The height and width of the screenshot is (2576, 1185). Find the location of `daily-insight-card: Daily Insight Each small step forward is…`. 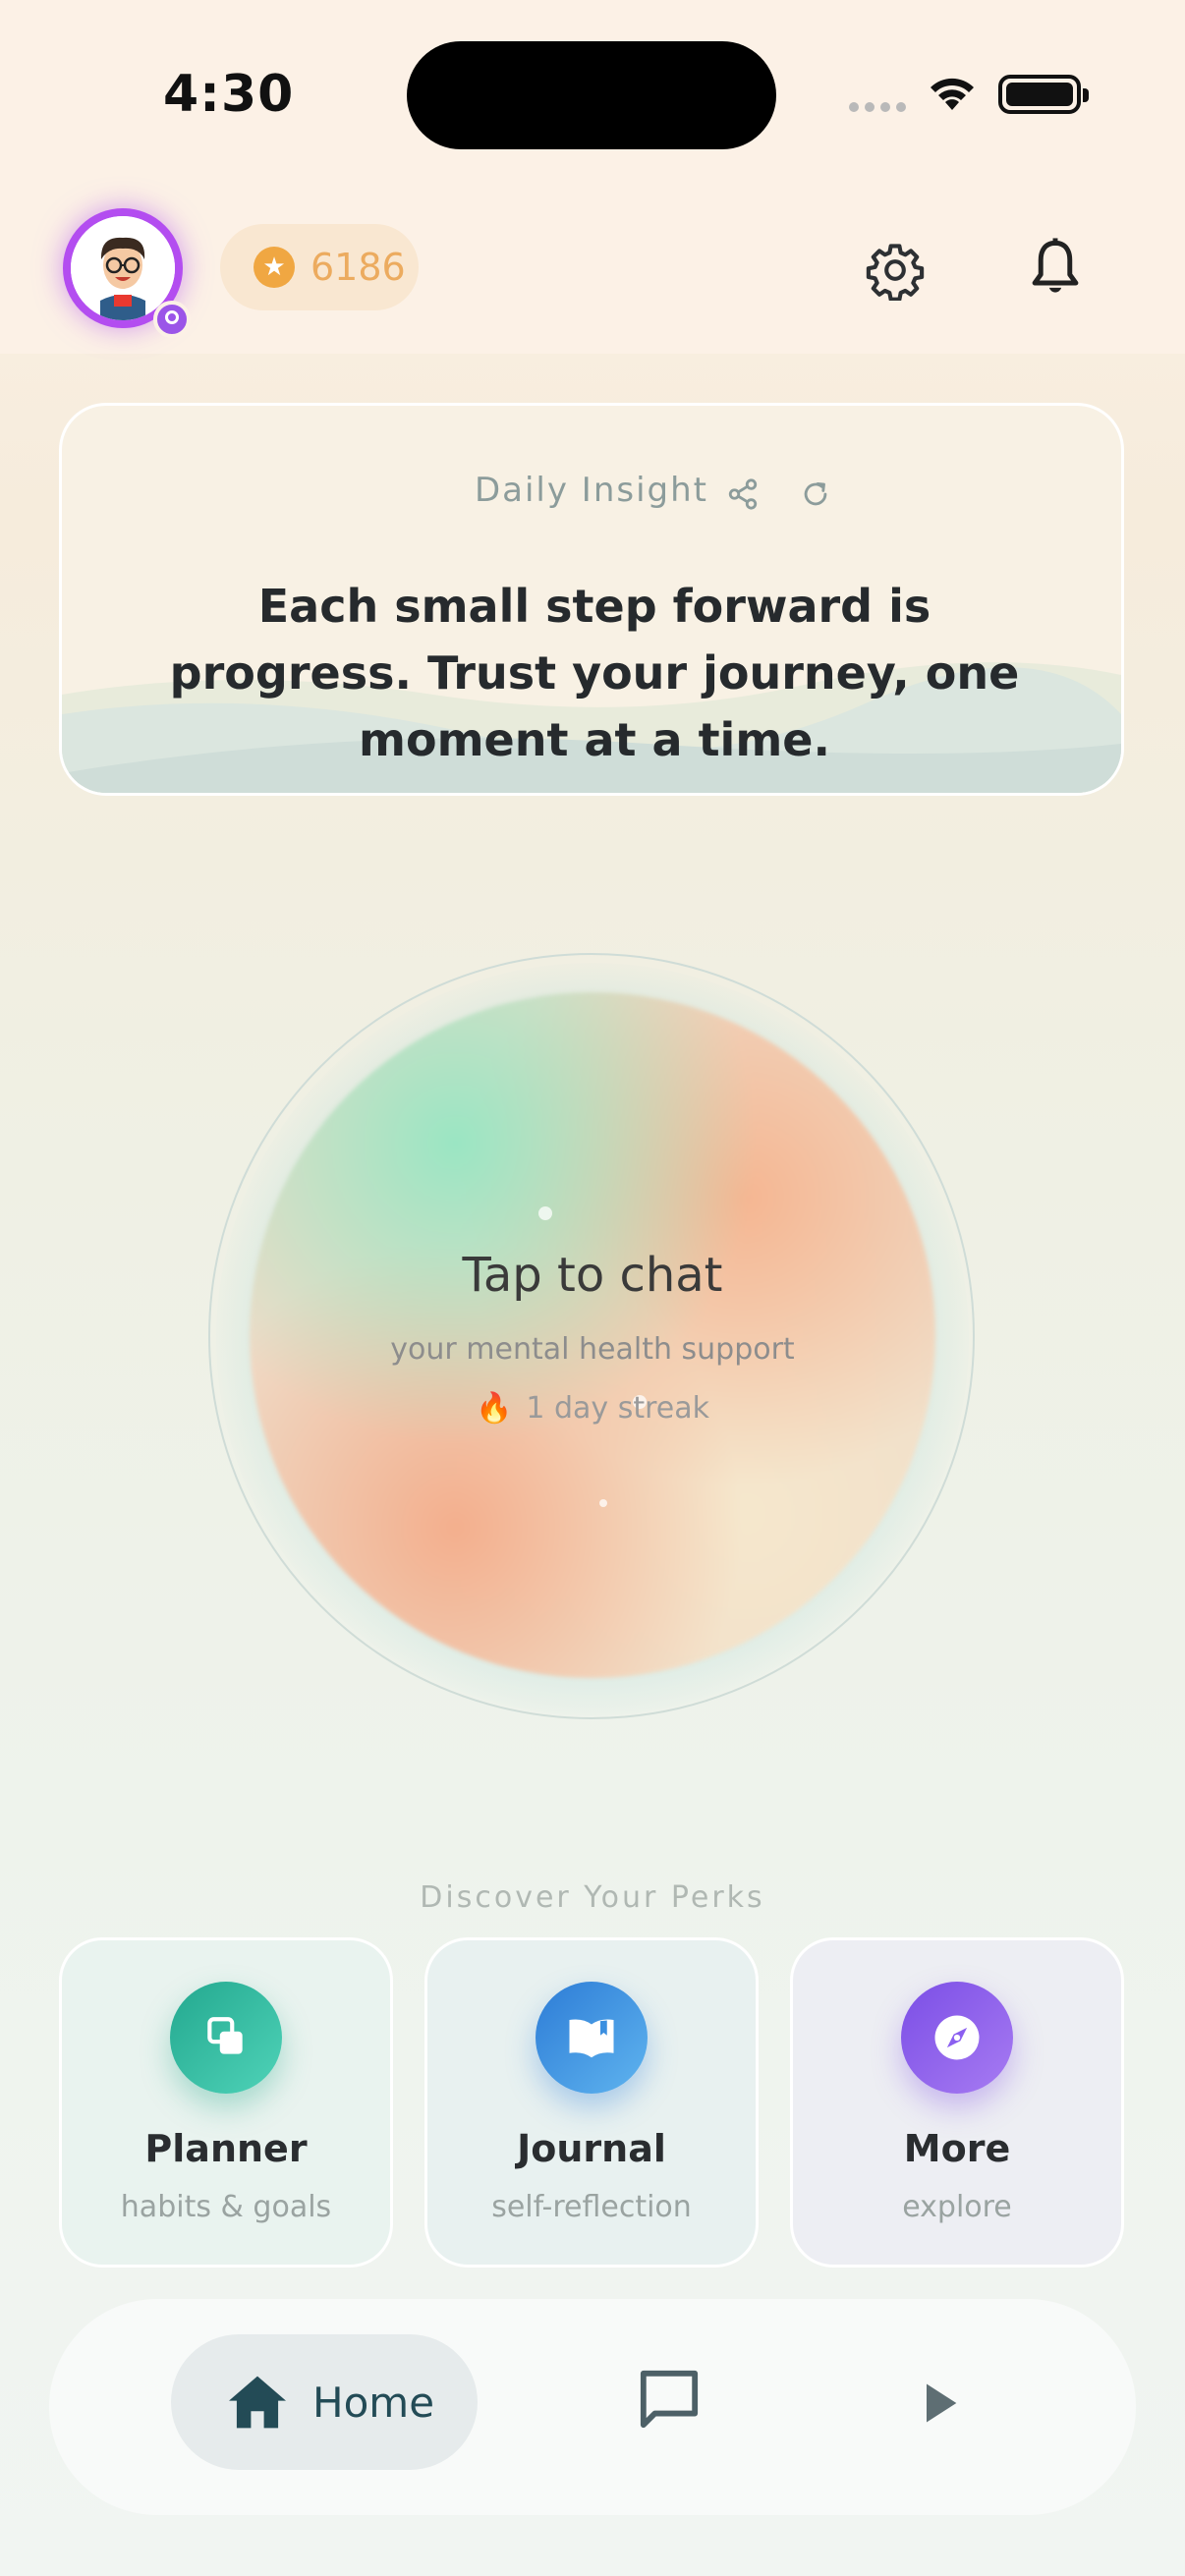

daily-insight-card: Daily Insight Each small step forward is… is located at coordinates (592, 599).